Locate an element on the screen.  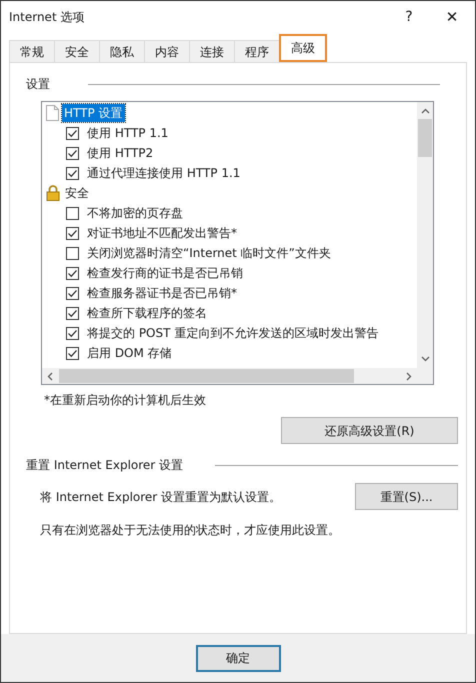
scroll-up-icon is located at coordinates (425, 111).